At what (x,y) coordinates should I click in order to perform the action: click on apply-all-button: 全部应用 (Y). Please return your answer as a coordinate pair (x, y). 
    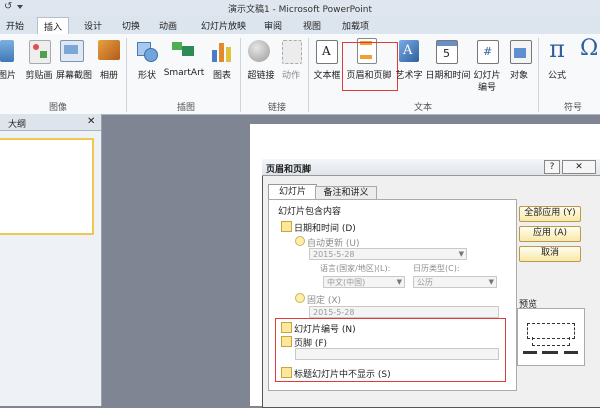
    Looking at the image, I should click on (550, 214).